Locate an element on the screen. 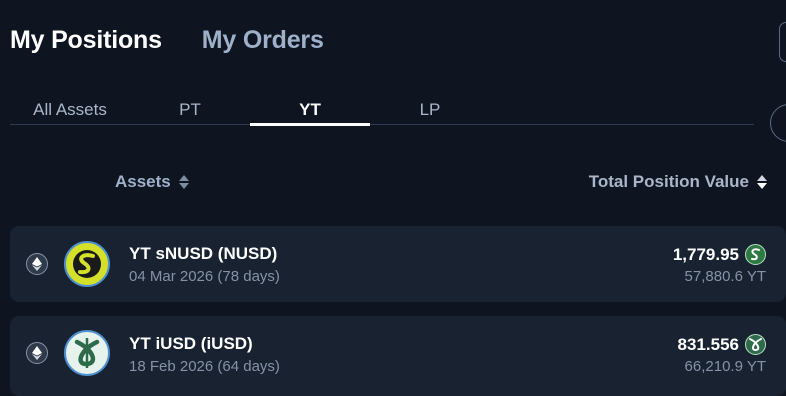 The image size is (786, 396). position-value: 831.556 is located at coordinates (722, 344).